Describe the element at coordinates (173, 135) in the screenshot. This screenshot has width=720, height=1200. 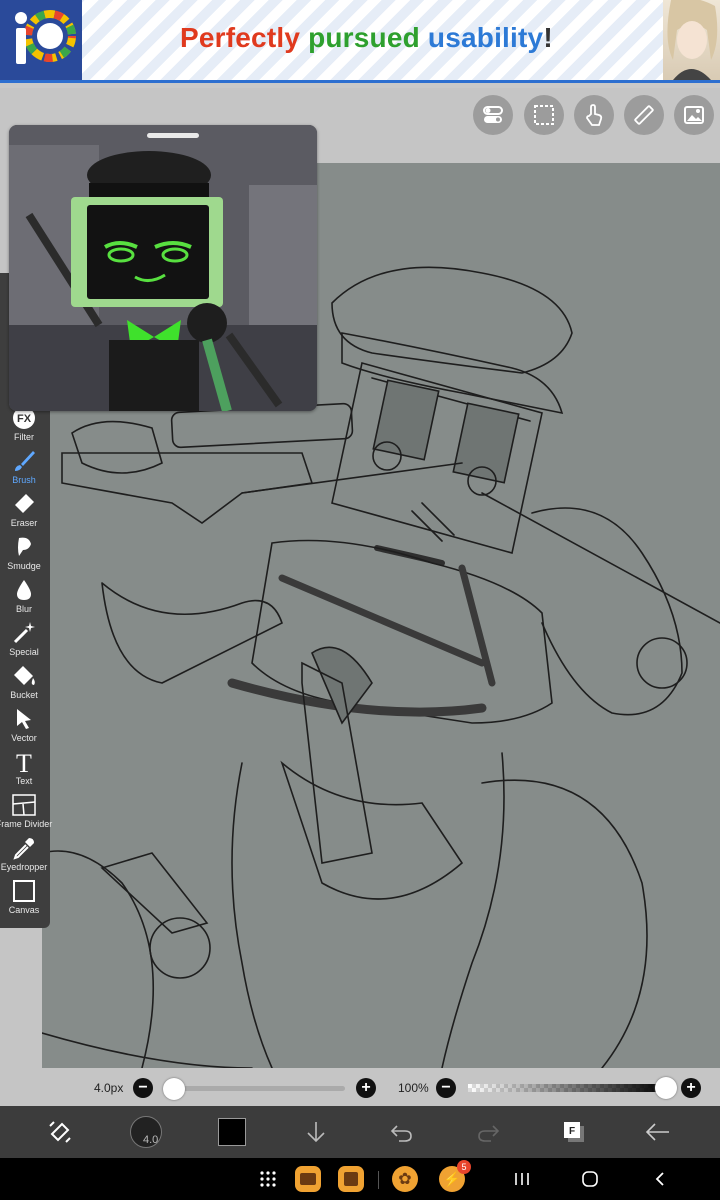
I see `reference-drag-handle` at that location.